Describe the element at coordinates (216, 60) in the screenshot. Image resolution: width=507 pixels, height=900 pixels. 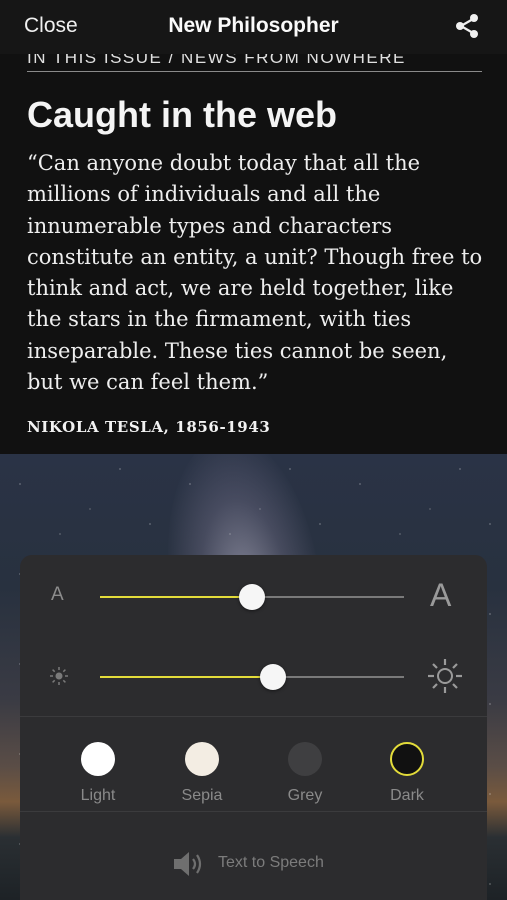
I see `section-kicker: IN THIS ISSUE / NEWS FROM NOWHERE` at that location.